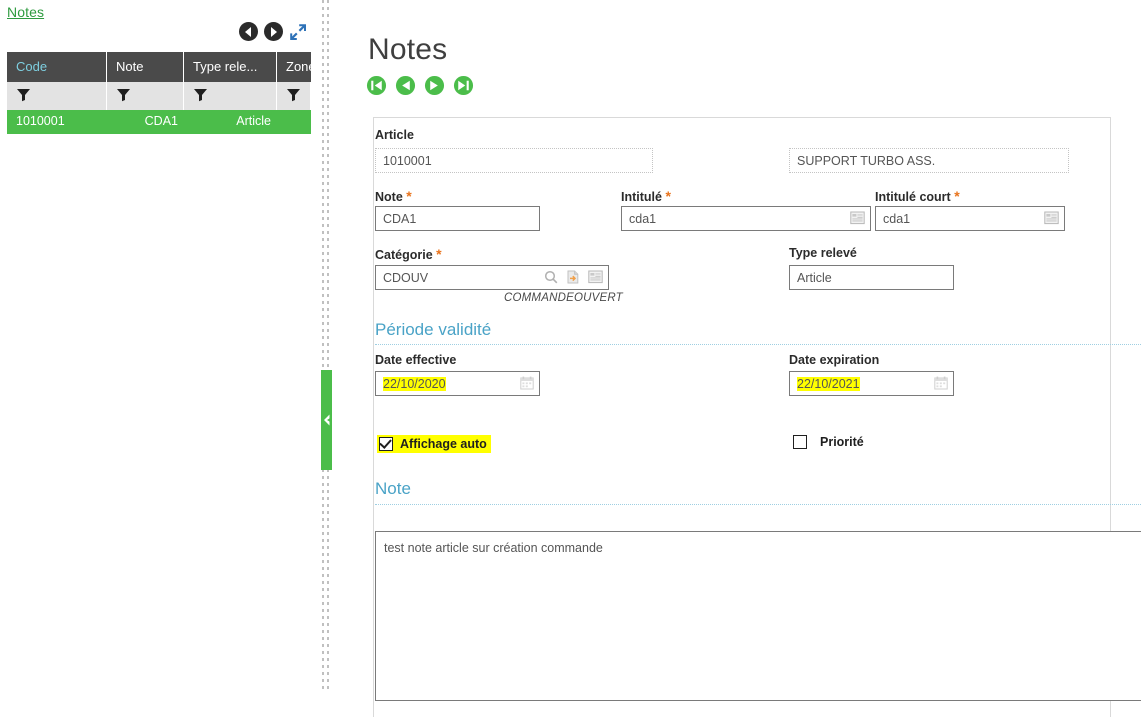 The height and width of the screenshot is (717, 1141). I want to click on intitule-court-input: cda1, so click(970, 218).